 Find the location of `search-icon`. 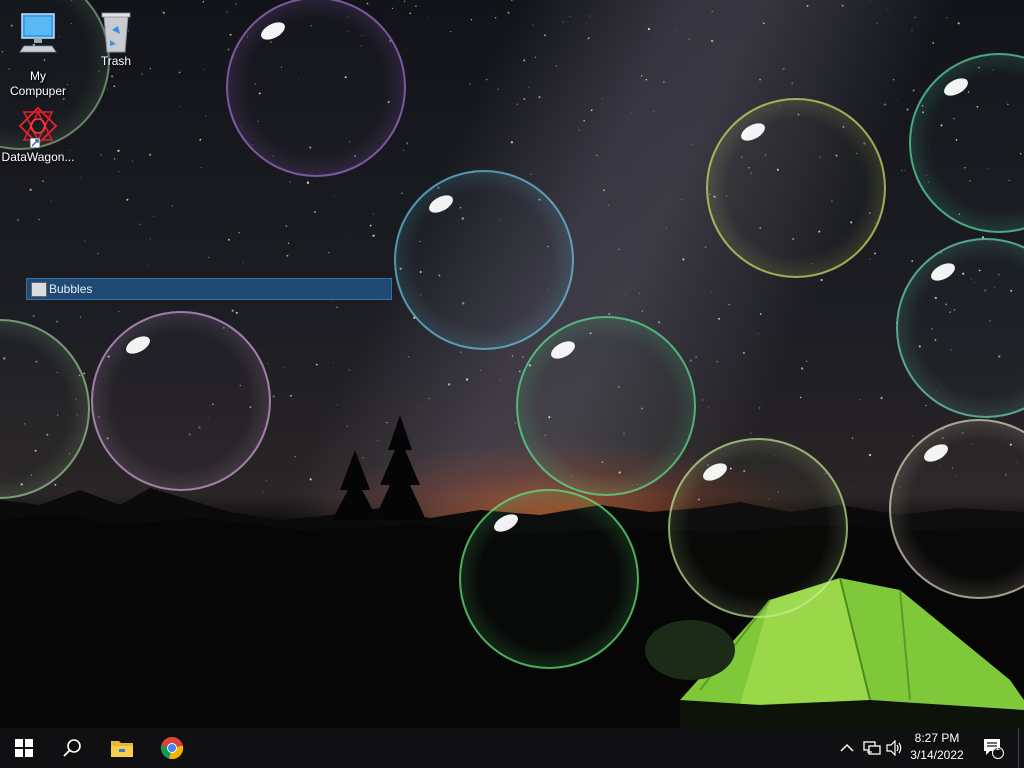

search-icon is located at coordinates (72, 748).